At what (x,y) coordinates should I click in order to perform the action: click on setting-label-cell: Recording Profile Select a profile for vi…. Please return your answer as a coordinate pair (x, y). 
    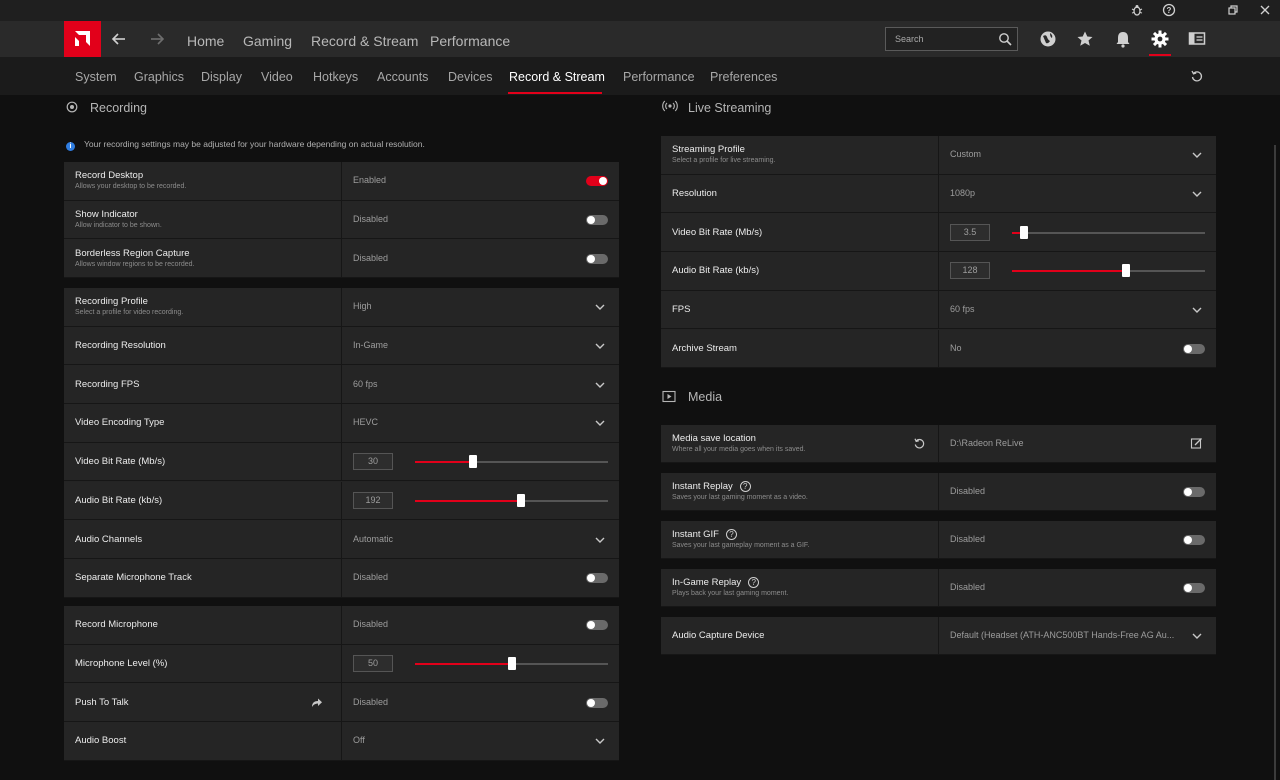
    Looking at the image, I should click on (203, 307).